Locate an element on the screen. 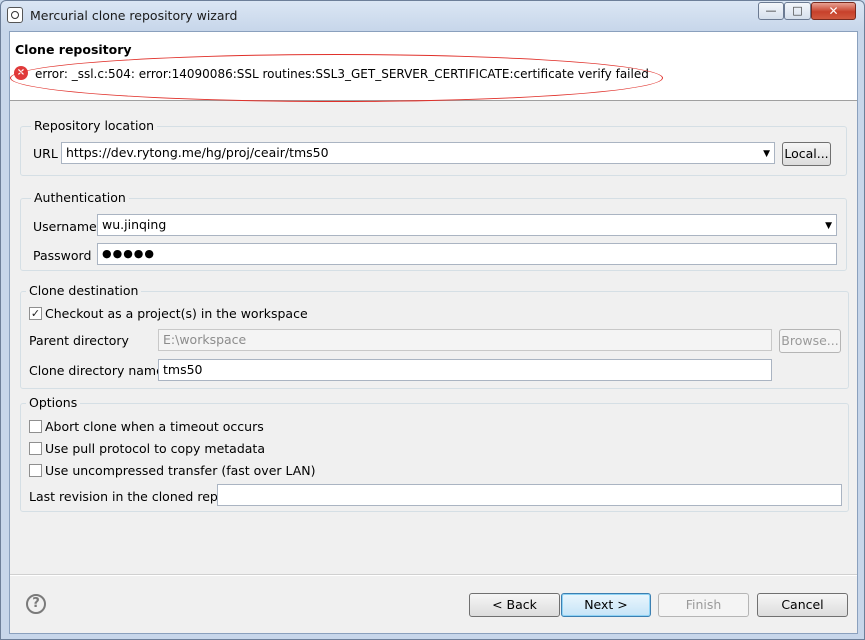 The height and width of the screenshot is (640, 865). username-combo: wu.jinqing ▼ is located at coordinates (467, 225).